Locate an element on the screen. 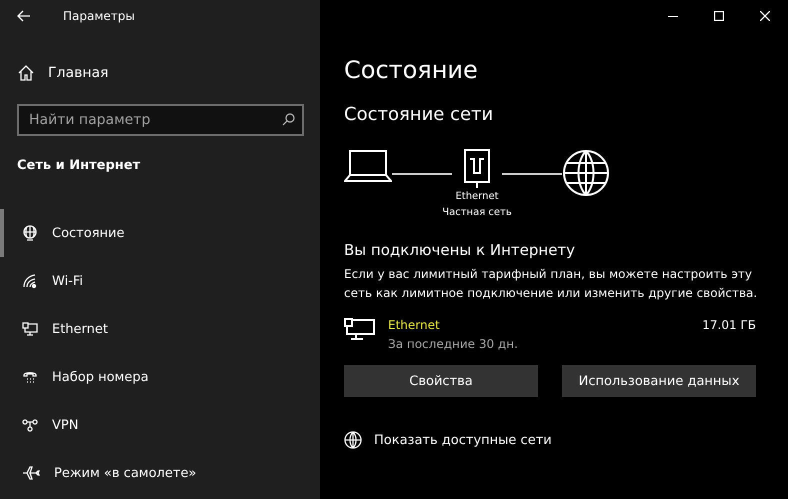  airplane-icon is located at coordinates (31, 473).